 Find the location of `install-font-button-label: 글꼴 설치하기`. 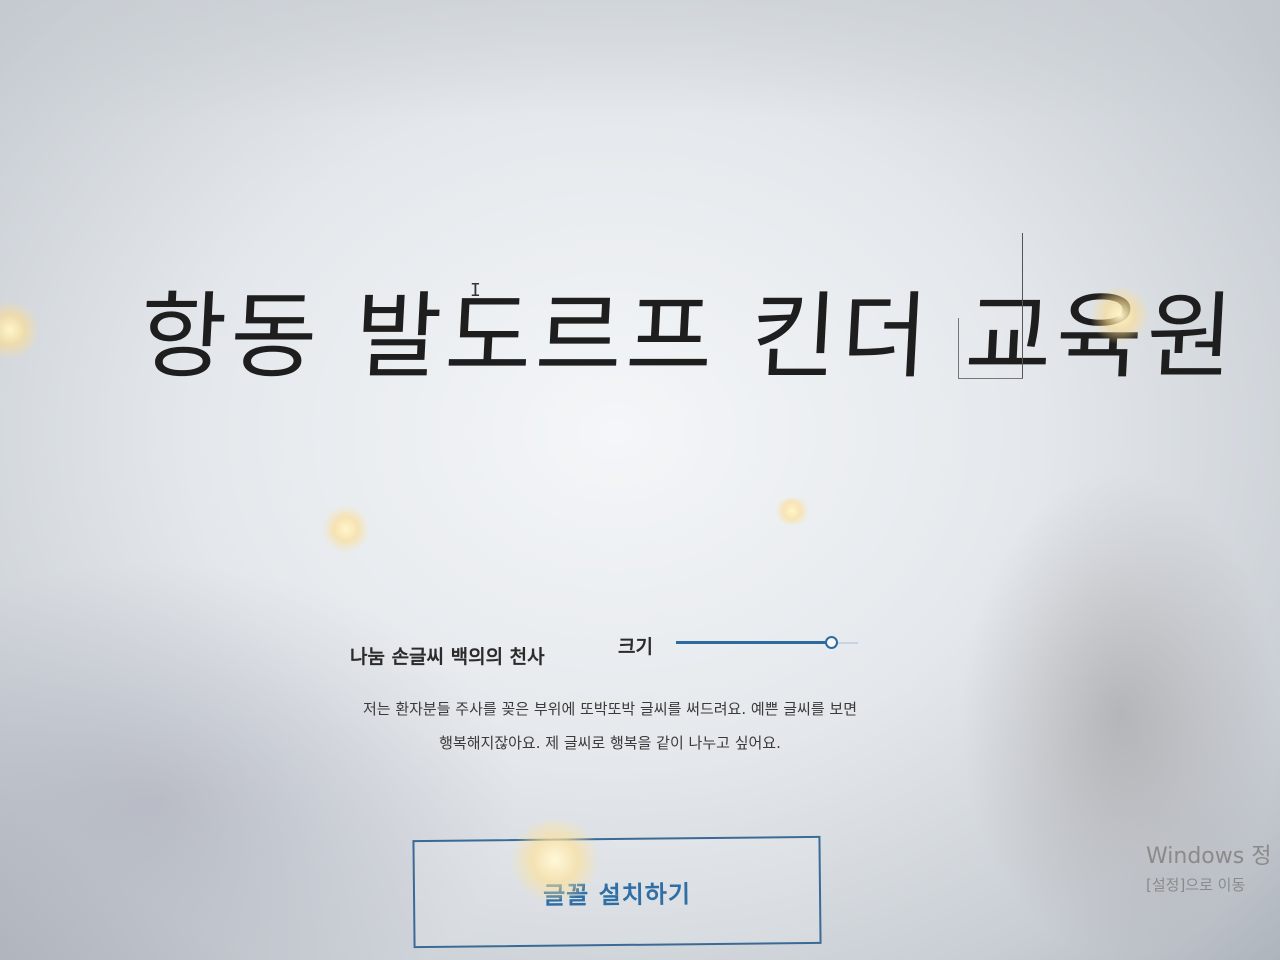

install-font-button-label: 글꼴 설치하기 is located at coordinates (617, 894).